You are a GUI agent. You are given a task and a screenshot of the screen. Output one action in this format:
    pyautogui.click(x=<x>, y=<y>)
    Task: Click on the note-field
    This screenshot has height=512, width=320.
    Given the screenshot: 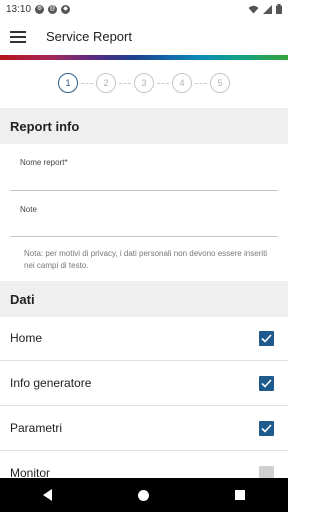 What is the action you would take?
    pyautogui.click(x=144, y=217)
    